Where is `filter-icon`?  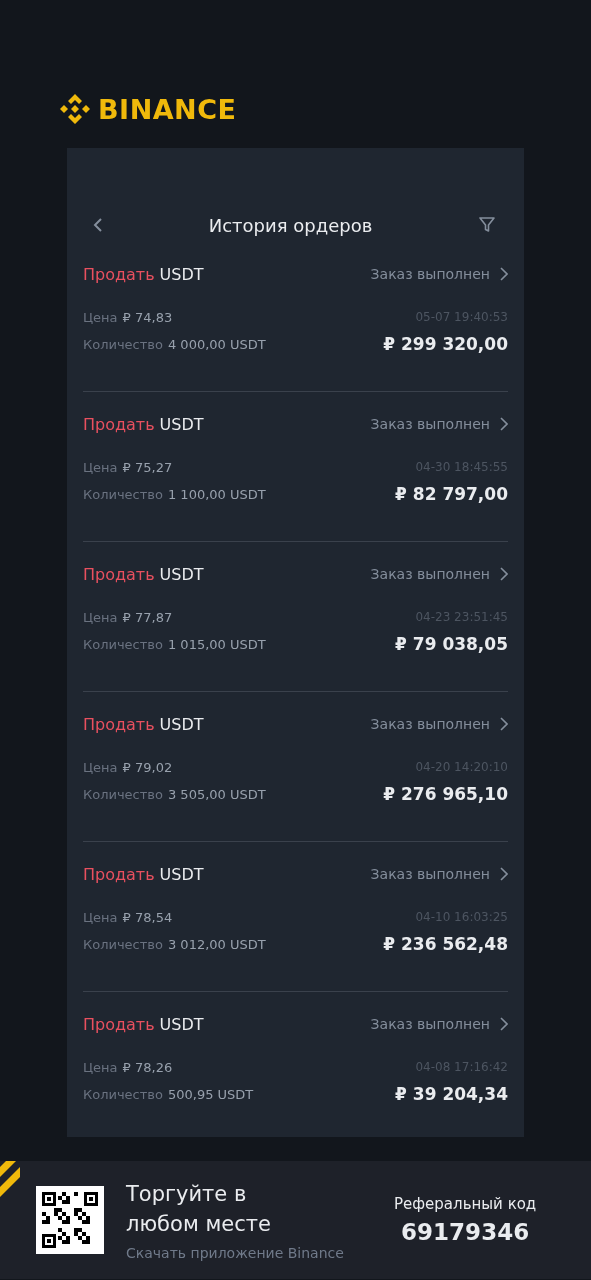 filter-icon is located at coordinates (487, 225).